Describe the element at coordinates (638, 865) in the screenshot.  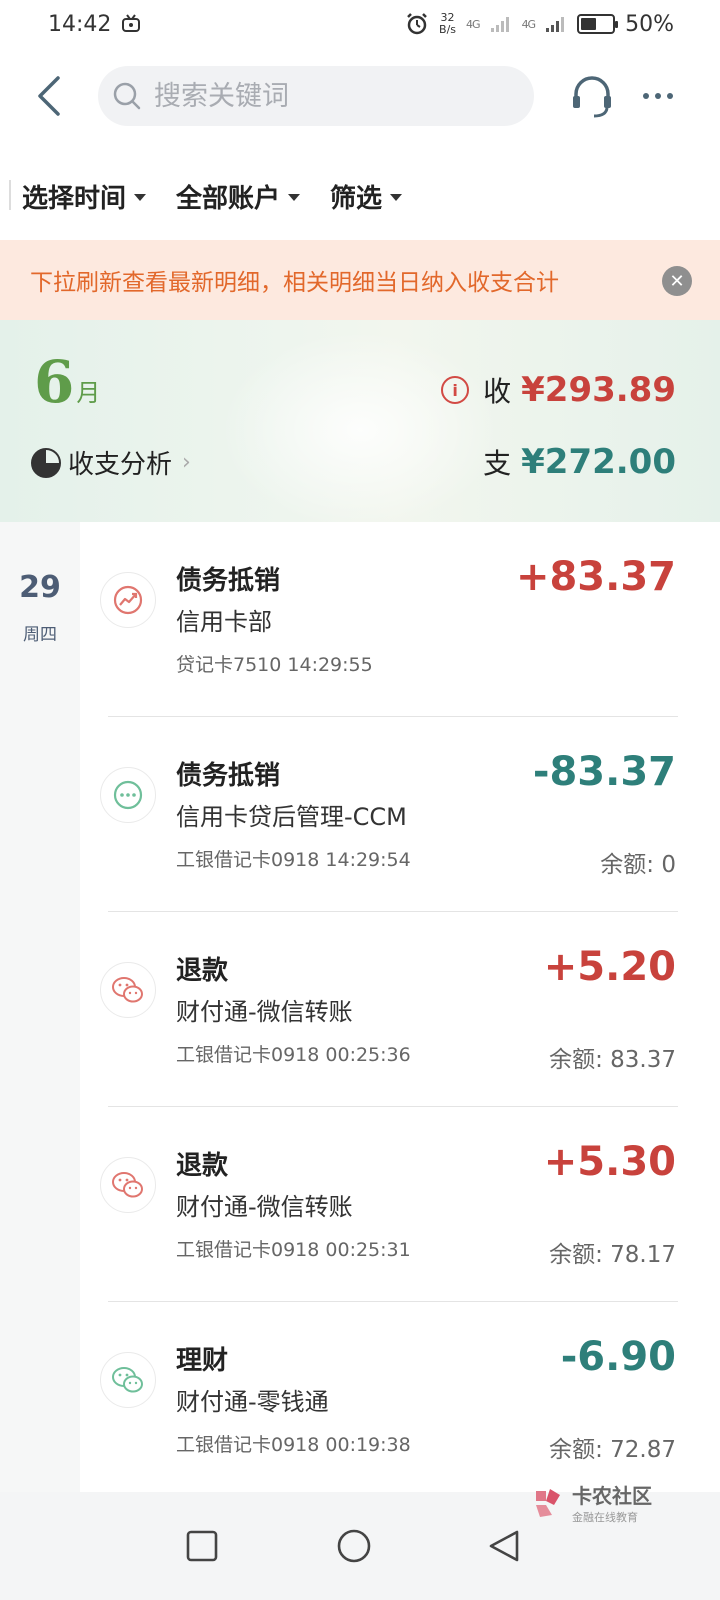
I see `transaction-balance: 余额: 0` at that location.